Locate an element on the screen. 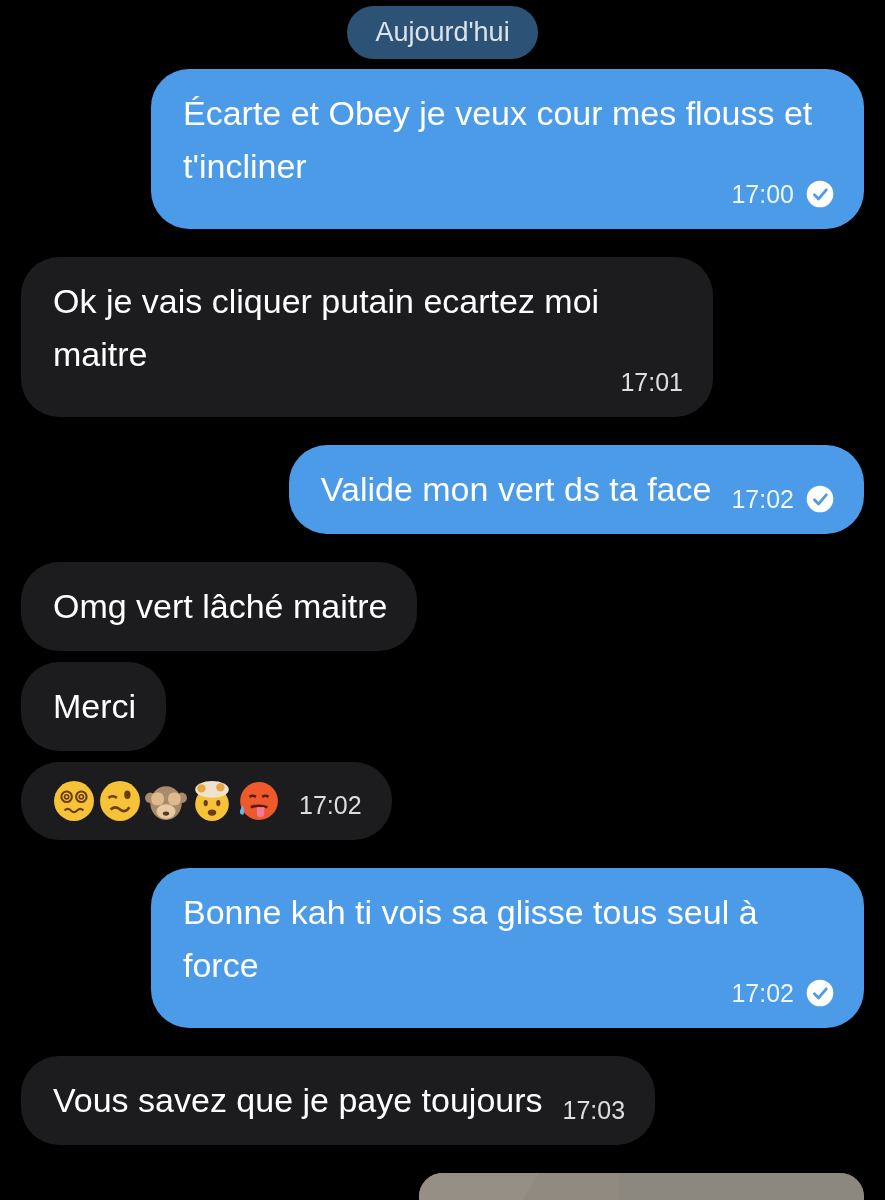  message-text: Valide mon vert ds ta face is located at coordinates (516, 489).